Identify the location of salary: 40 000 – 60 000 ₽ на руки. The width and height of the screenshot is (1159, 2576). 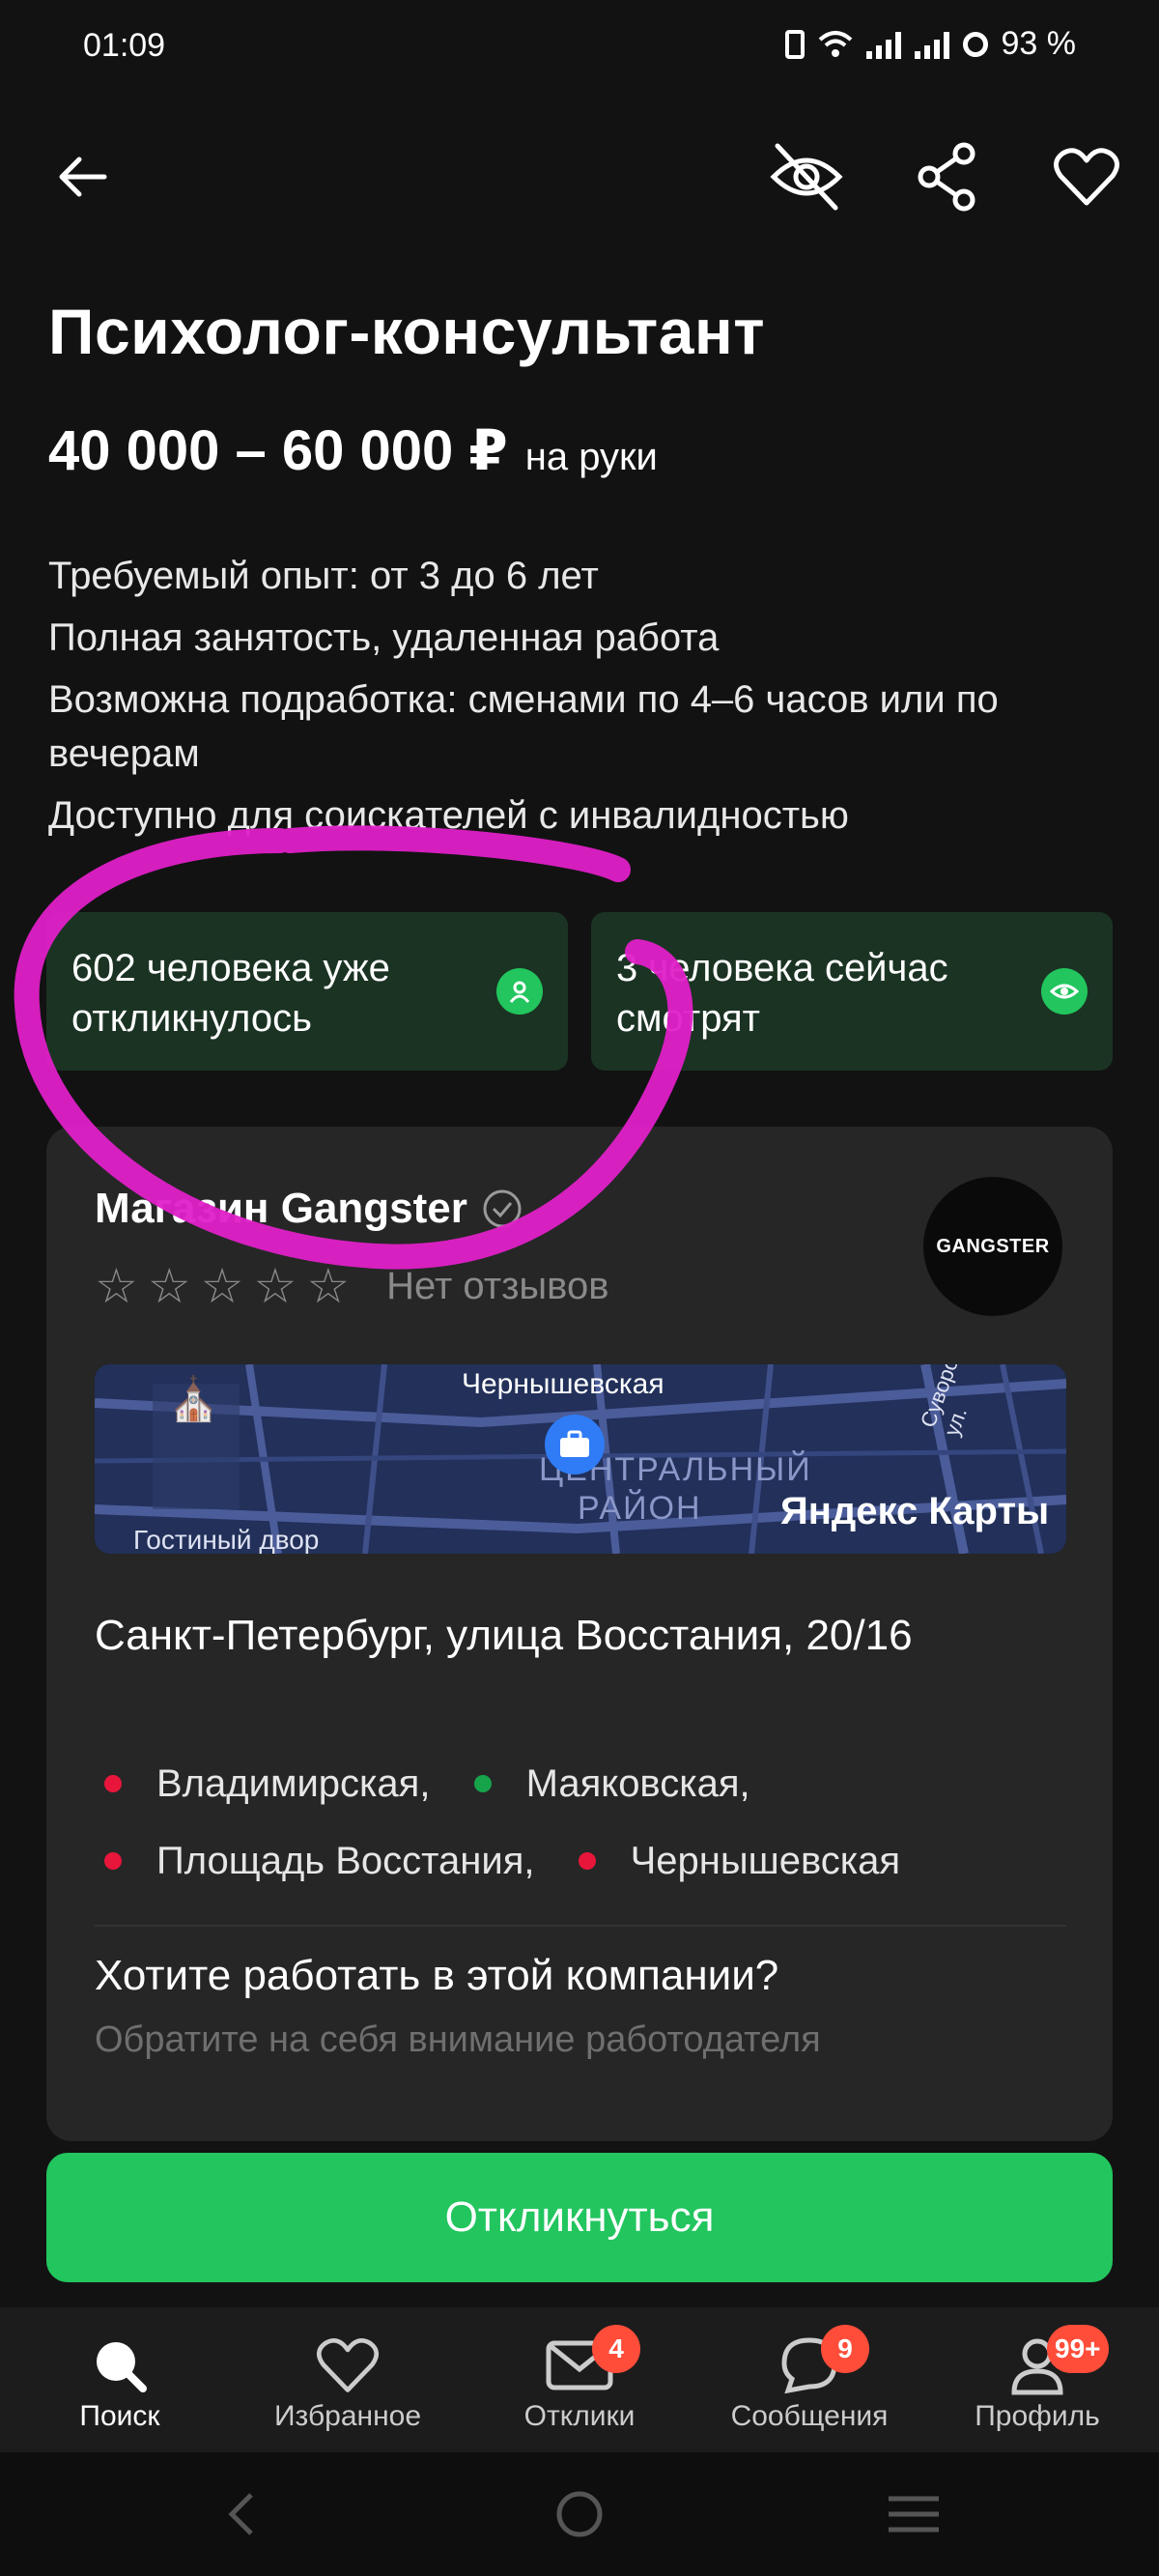
(353, 450).